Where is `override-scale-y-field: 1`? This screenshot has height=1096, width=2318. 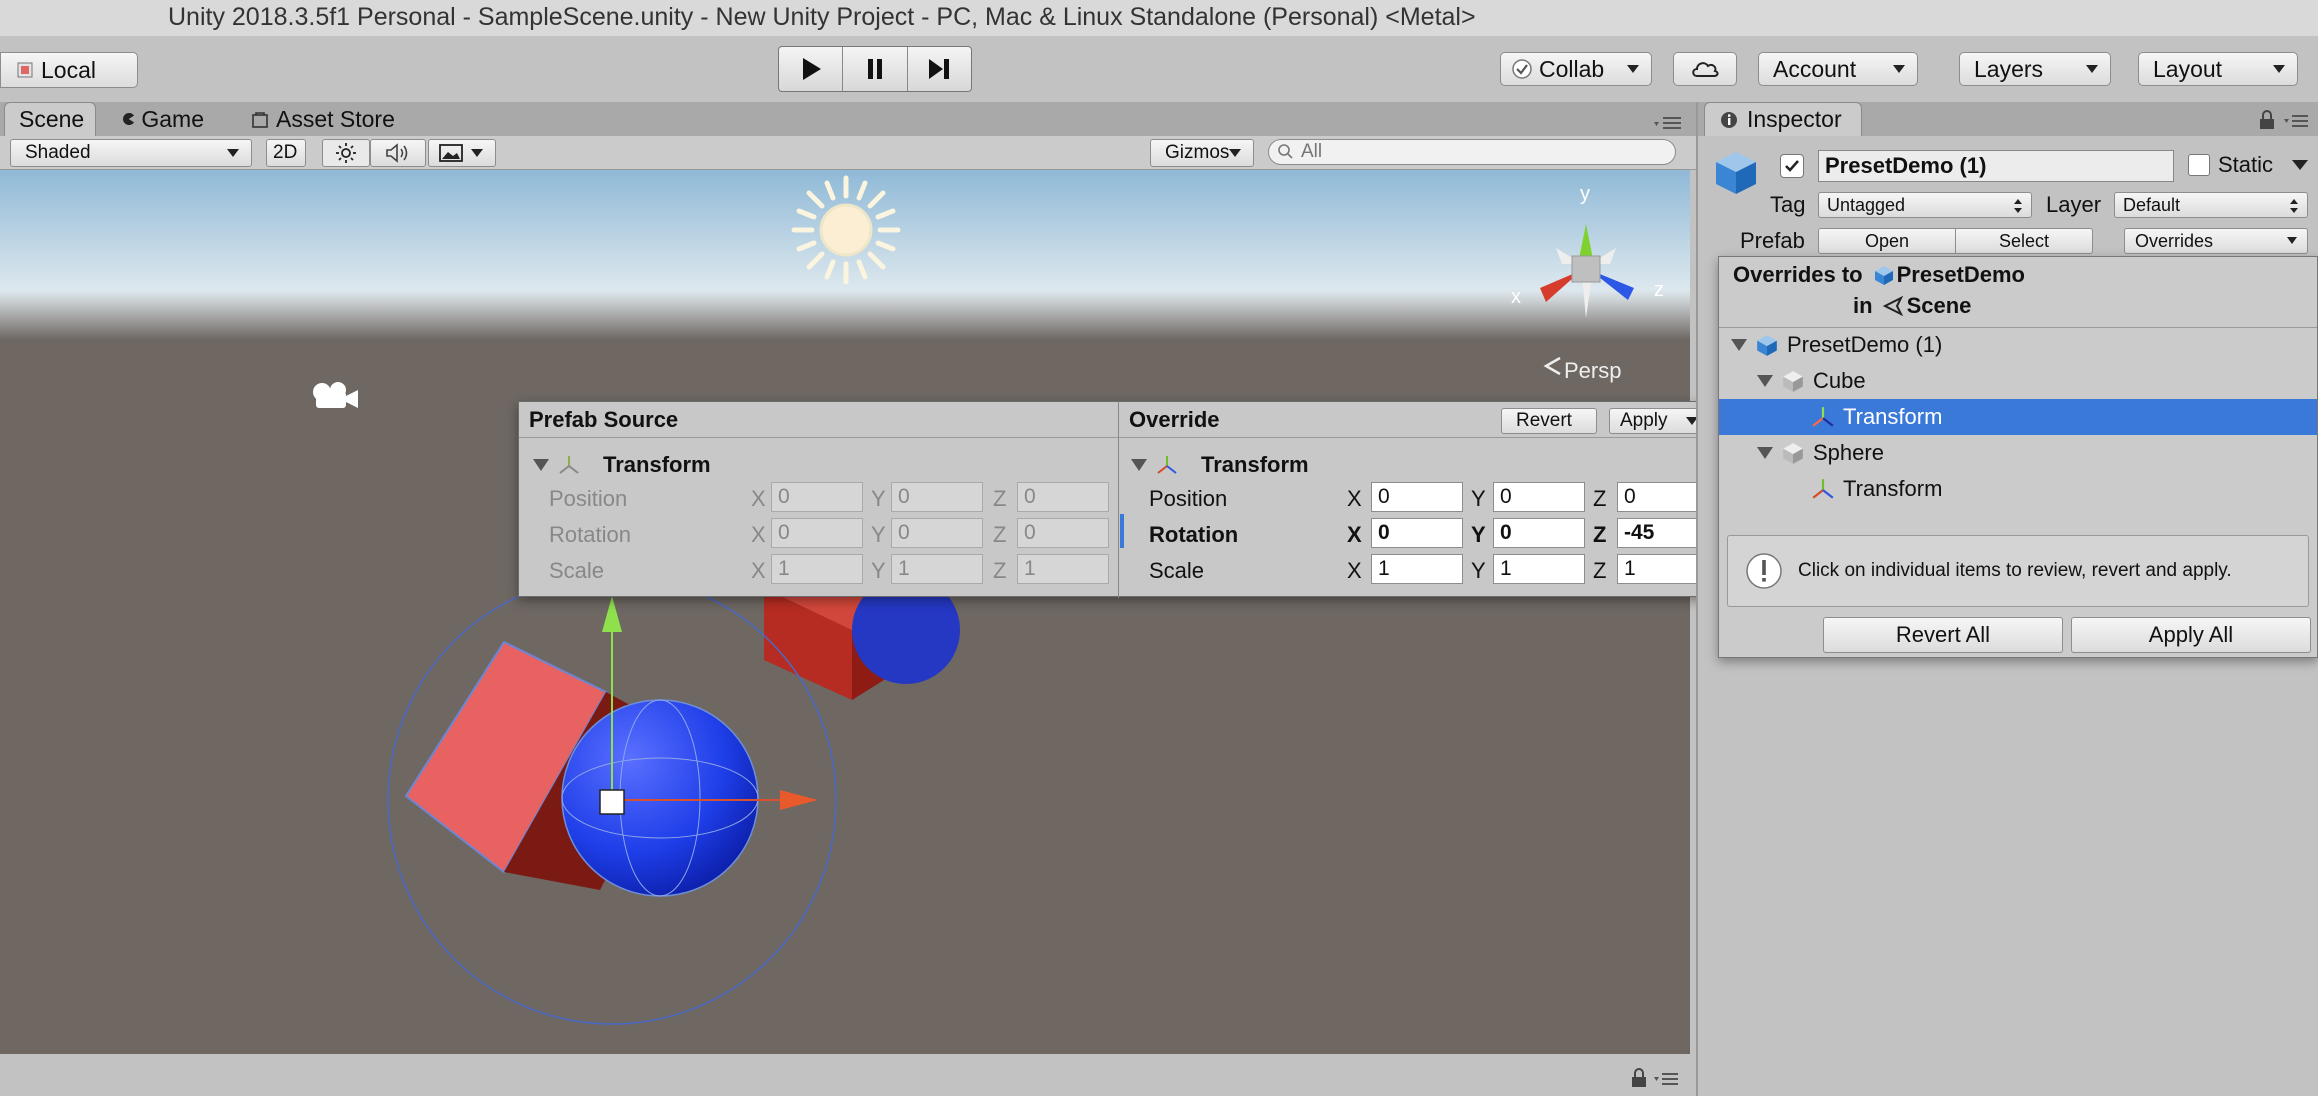 override-scale-y-field: 1 is located at coordinates (1539, 569).